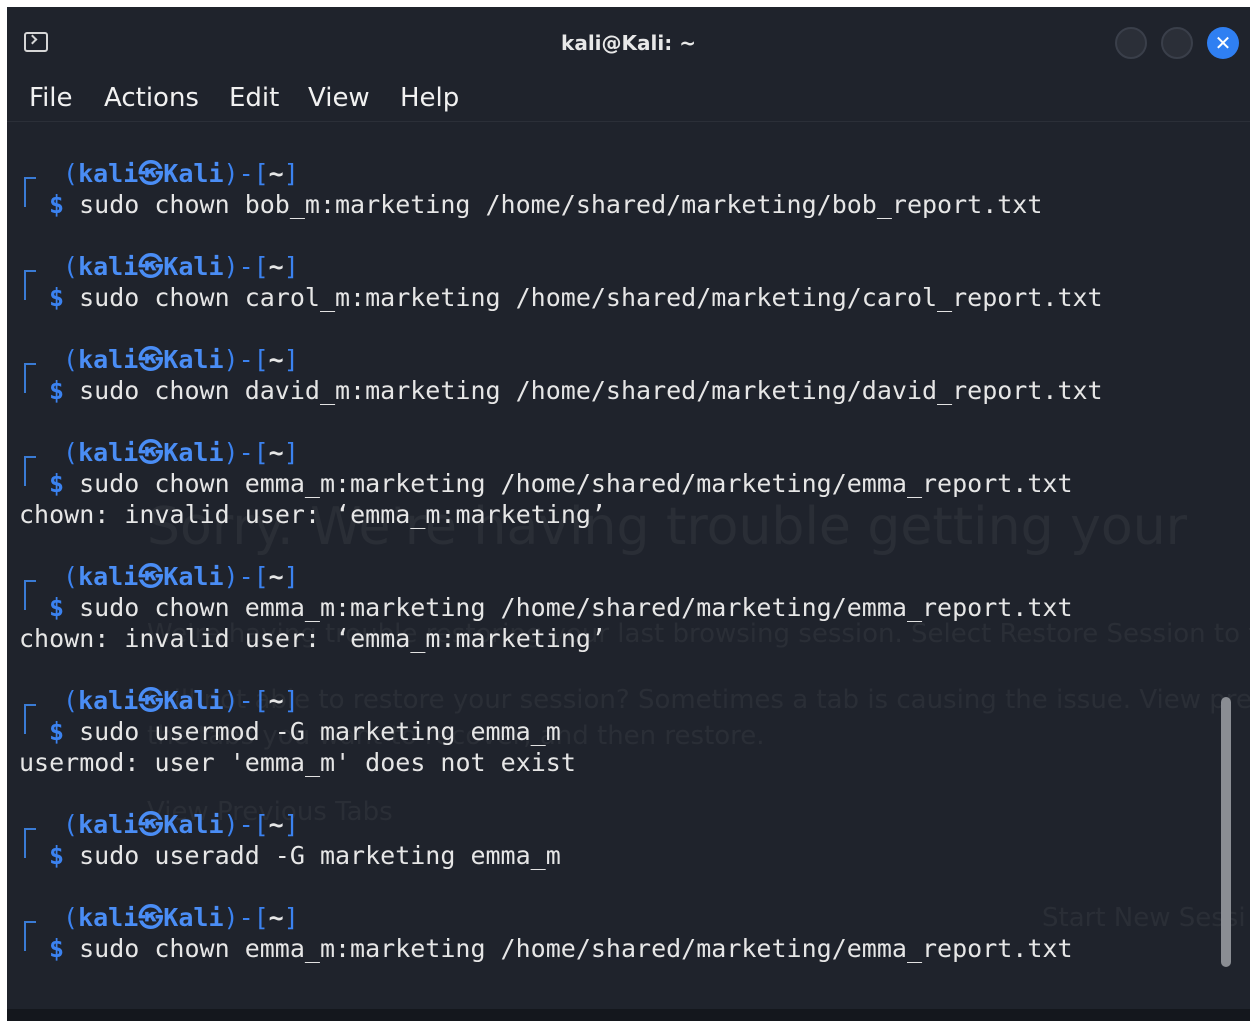 Image resolution: width=1253 pixels, height=1021 pixels. Describe the element at coordinates (51, 98) in the screenshot. I see `menu-file: File` at that location.